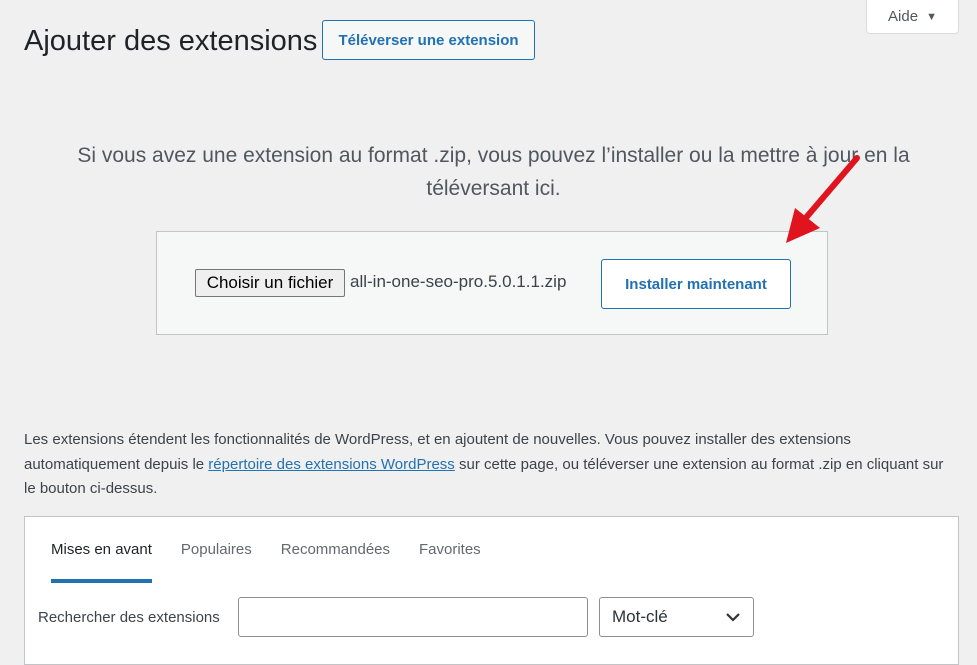 This screenshot has width=977, height=665. What do you see at coordinates (270, 283) in the screenshot?
I see `choose-file-button: Choisir un fichier` at bounding box center [270, 283].